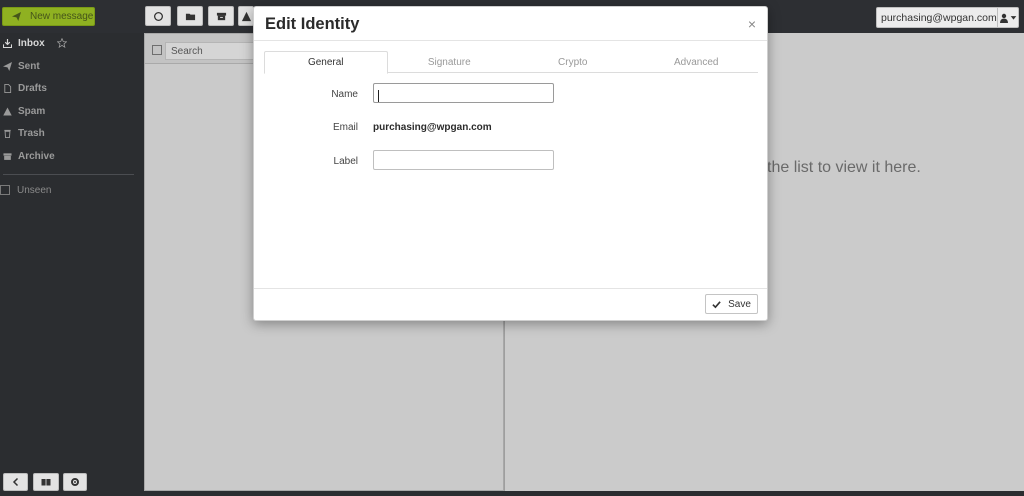 The width and height of the screenshot is (1024, 496). I want to click on settings-button, so click(75, 482).